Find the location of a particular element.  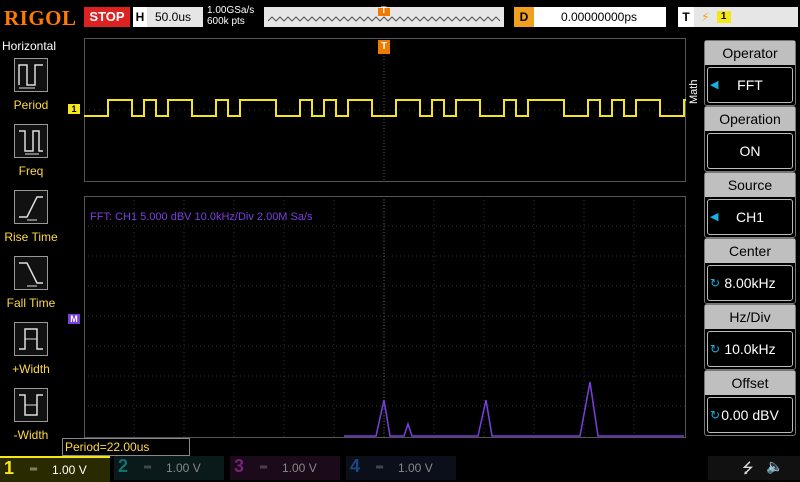

status-area: ⭍ 🔈 is located at coordinates (754, 468).